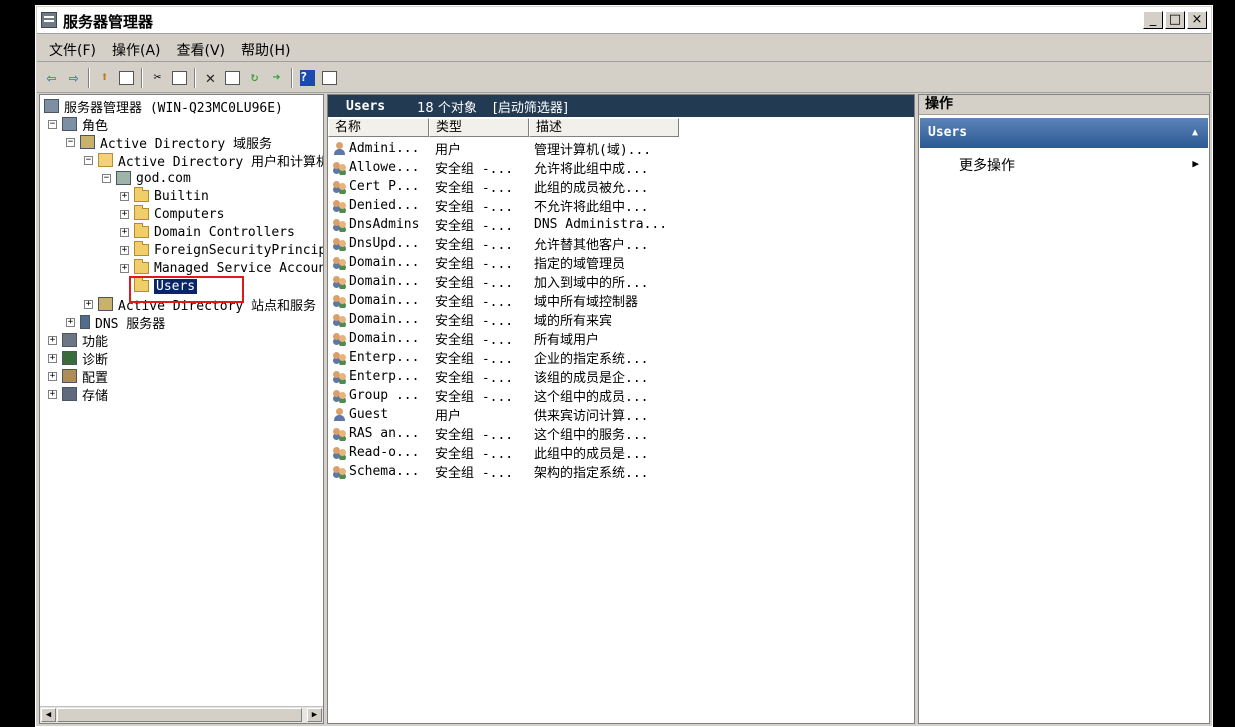  What do you see at coordinates (221, 250) in the screenshot?
I see `tree-item-foreign-security-principals: + ForeignSecurityPrincipals` at bounding box center [221, 250].